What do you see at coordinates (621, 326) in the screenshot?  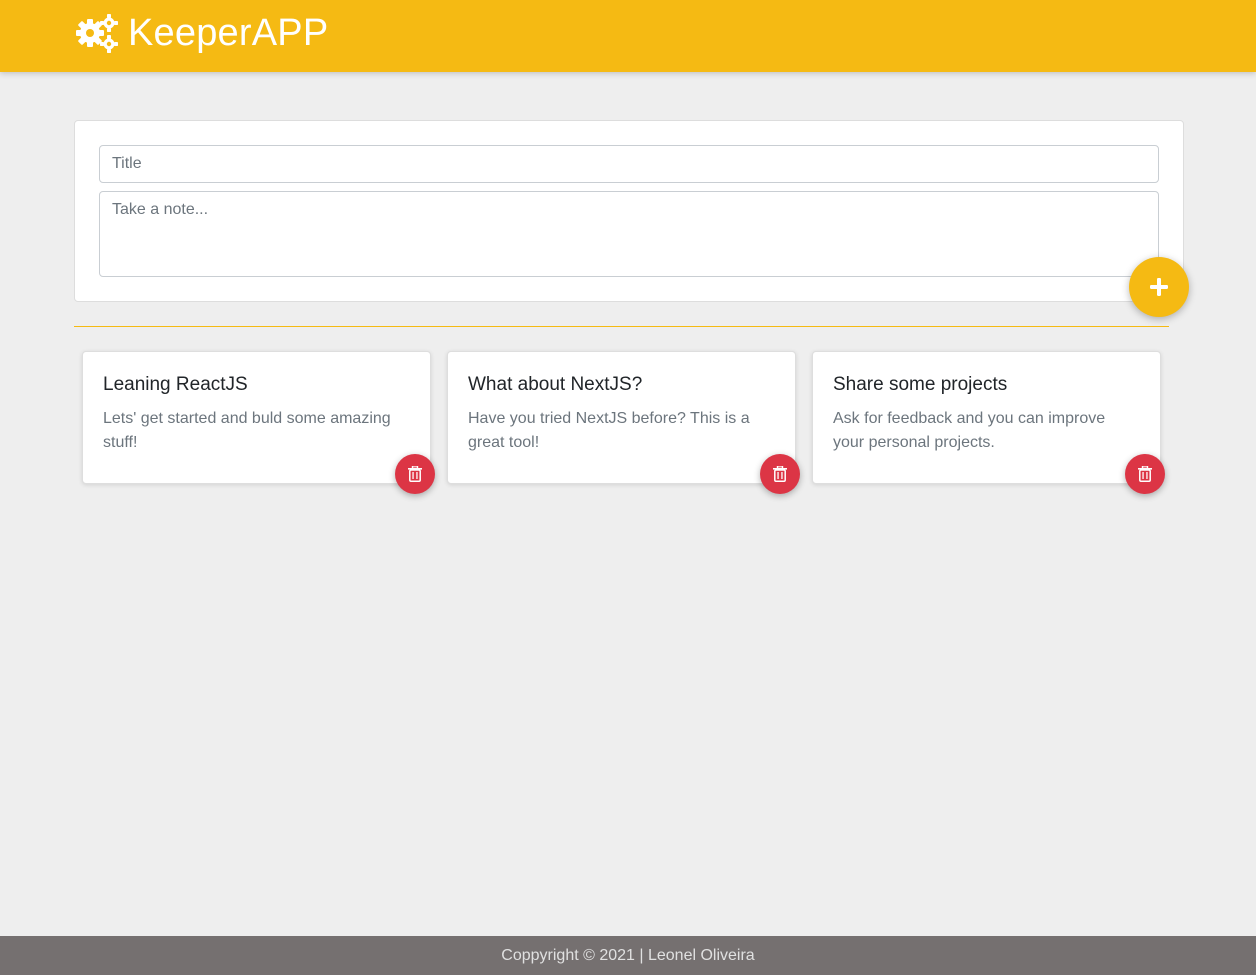 I see `section-divider` at bounding box center [621, 326].